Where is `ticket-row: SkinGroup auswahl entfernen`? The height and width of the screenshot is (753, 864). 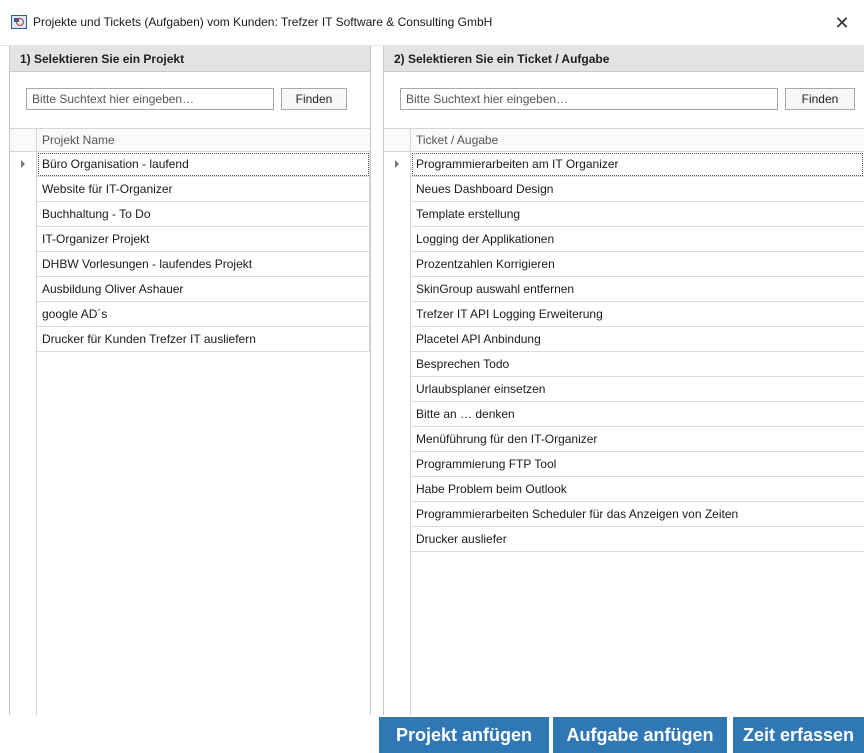 ticket-row: SkinGroup auswahl entfernen is located at coordinates (624, 289).